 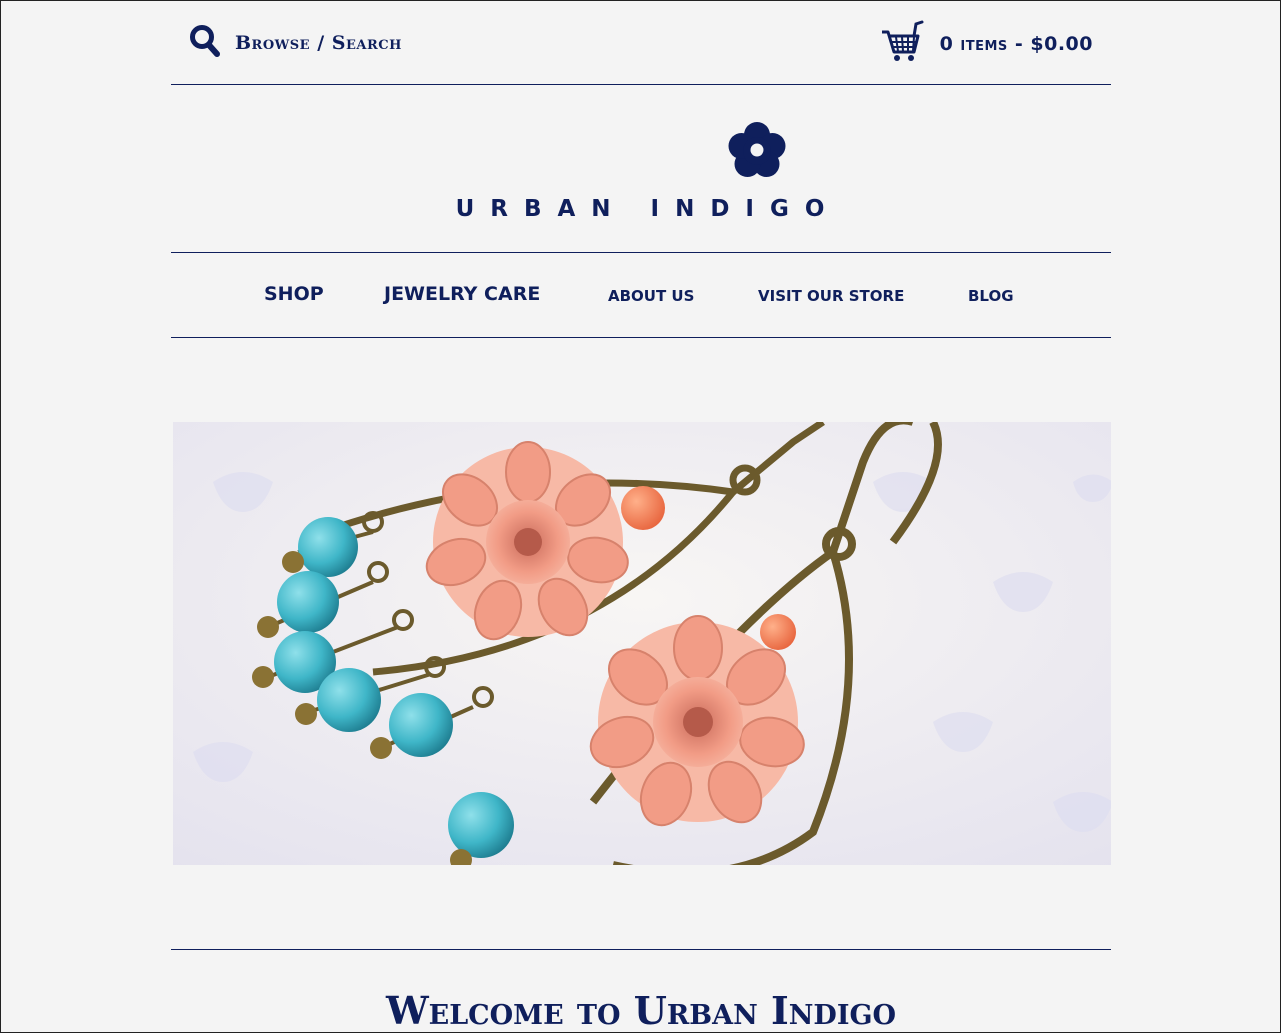 I want to click on browse-search-link: Browse / Search, so click(x=295, y=43).